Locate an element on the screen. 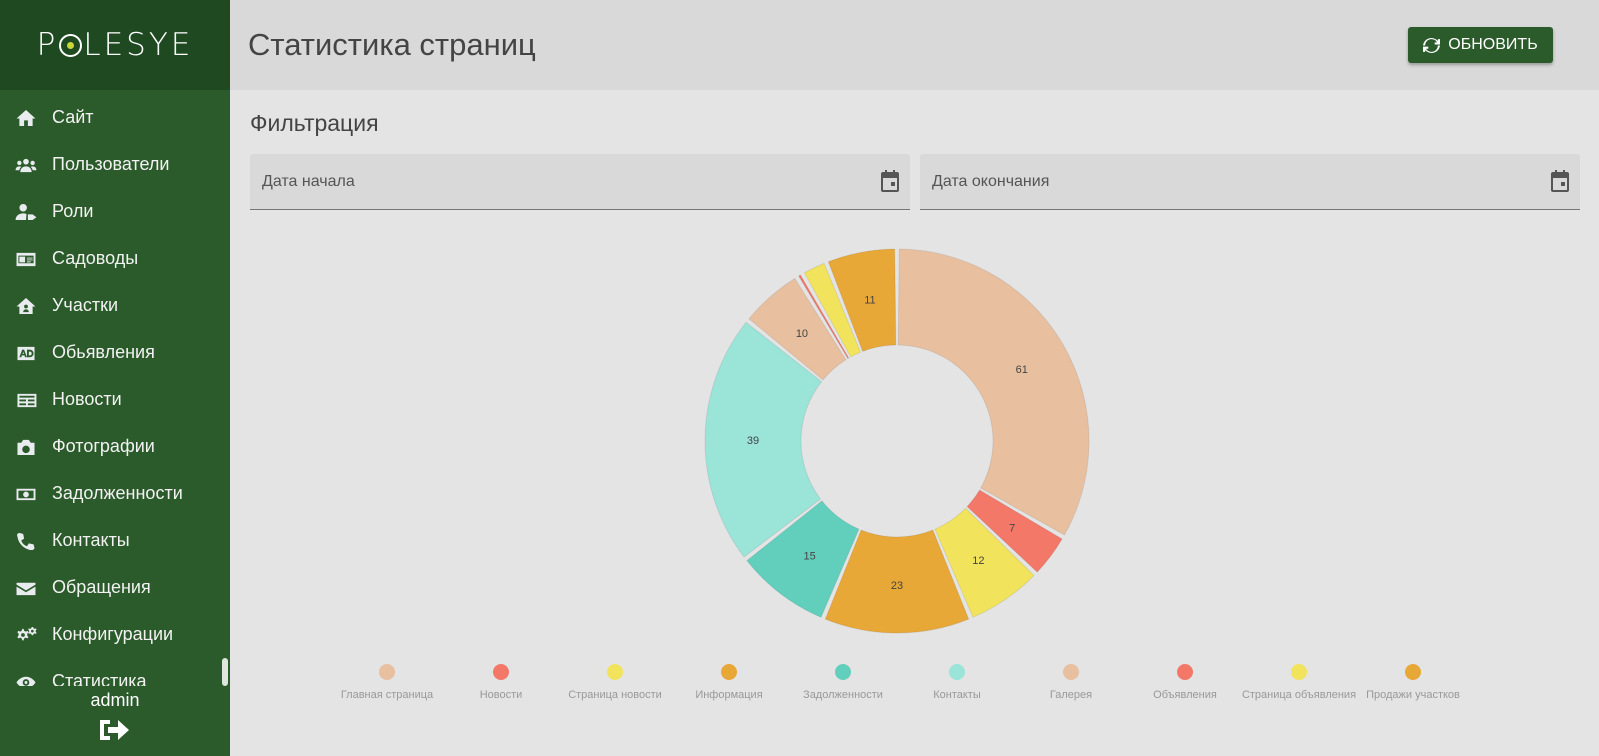 The image size is (1599, 756). legend-label: Задолженности is located at coordinates (843, 695).